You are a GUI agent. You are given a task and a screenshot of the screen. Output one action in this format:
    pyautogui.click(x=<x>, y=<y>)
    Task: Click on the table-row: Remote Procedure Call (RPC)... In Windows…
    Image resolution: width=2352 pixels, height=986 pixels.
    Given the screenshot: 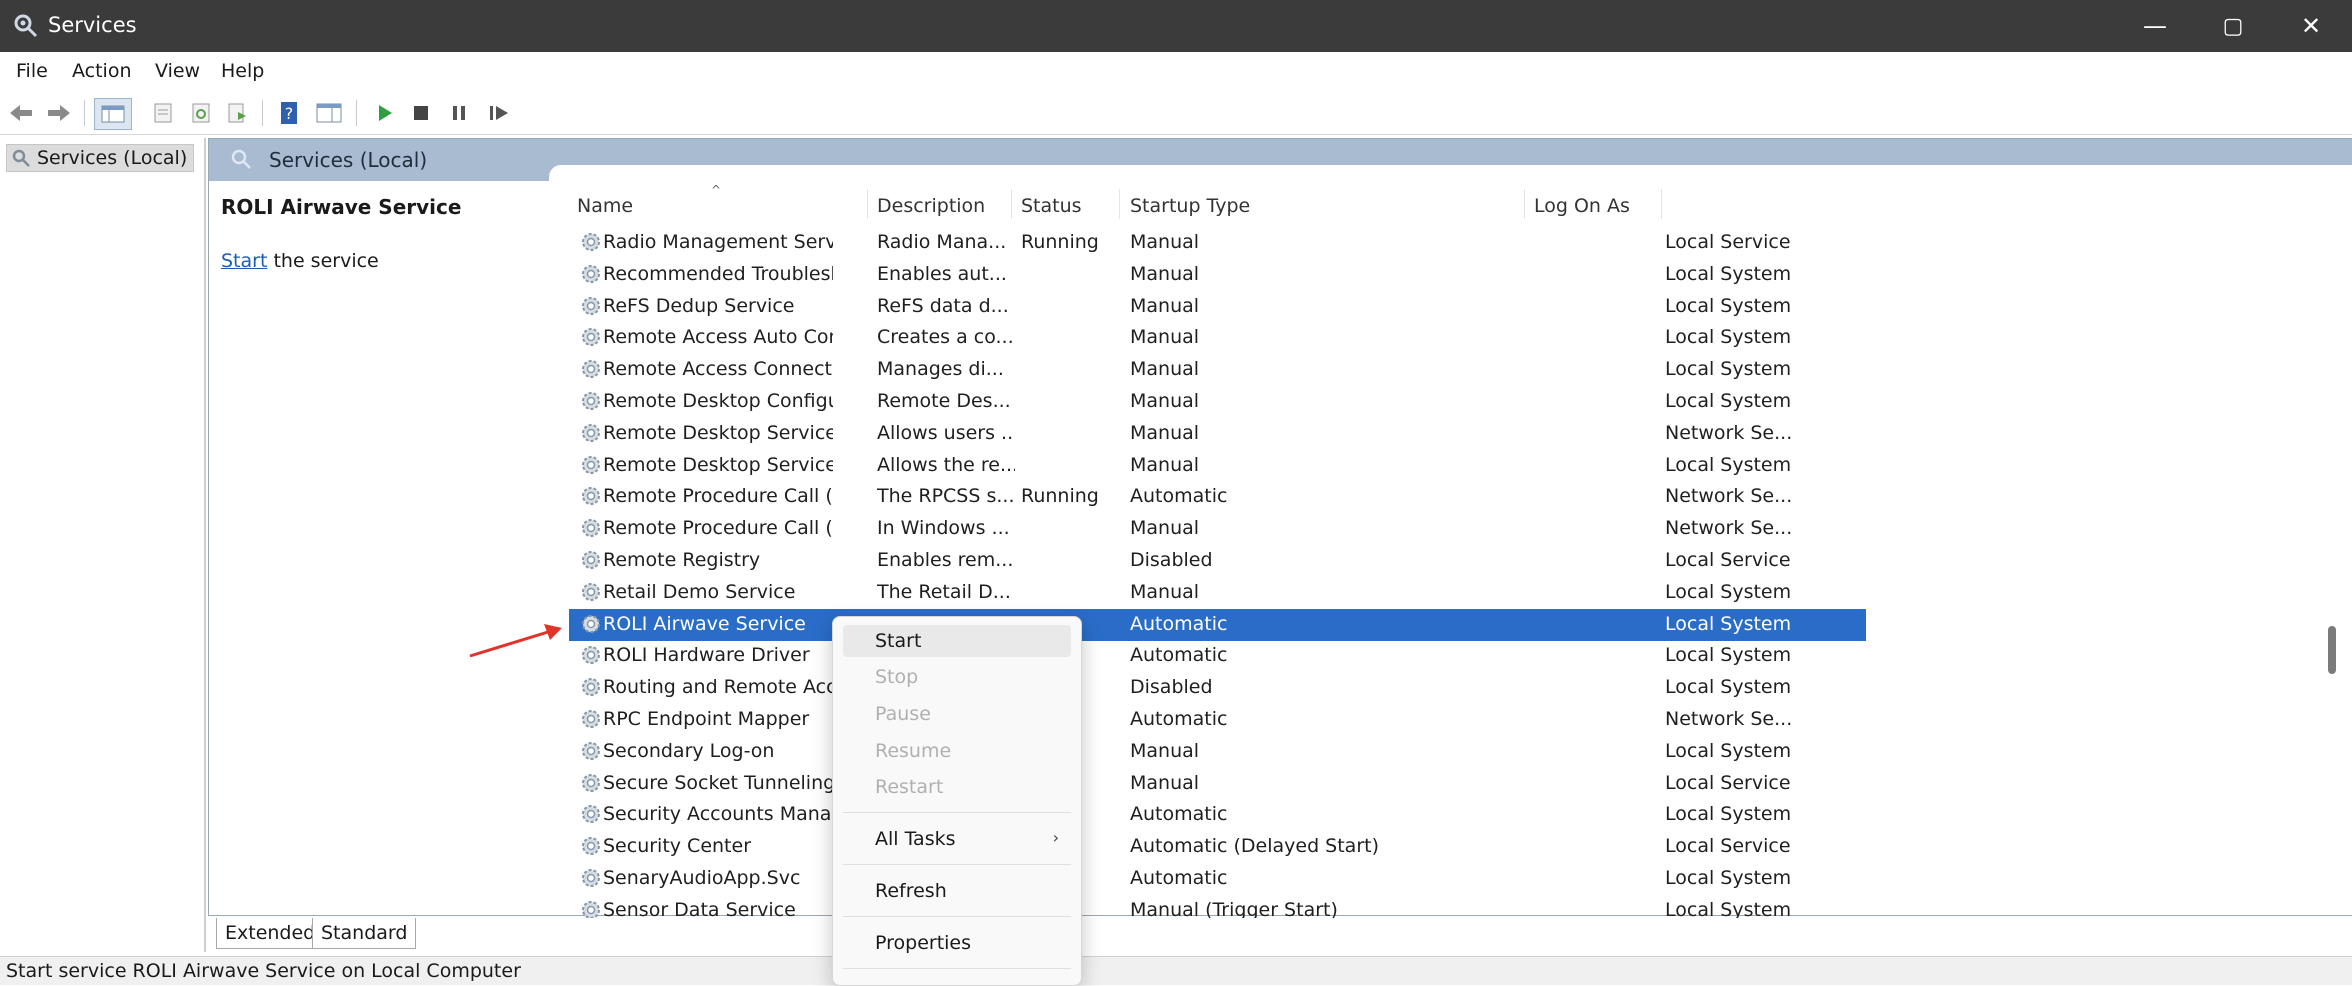 What is the action you would take?
    pyautogui.click(x=1217, y=529)
    